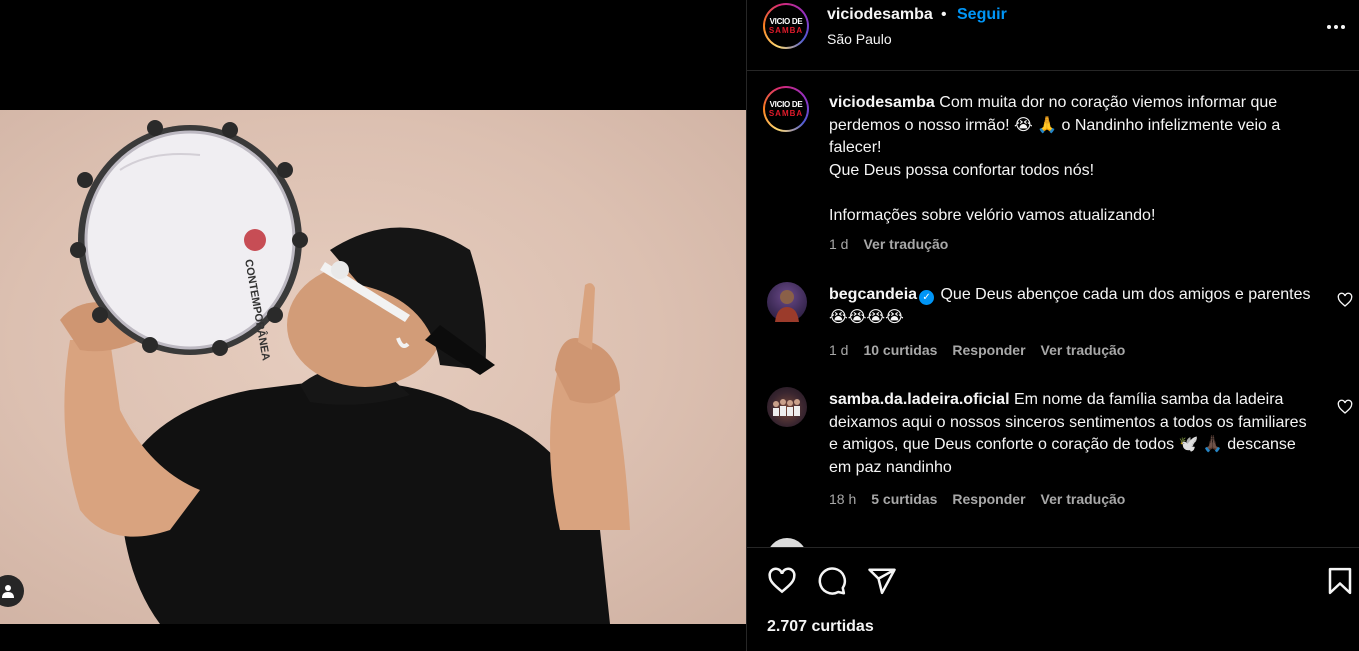  I want to click on post-location: São Paulo, so click(859, 39).